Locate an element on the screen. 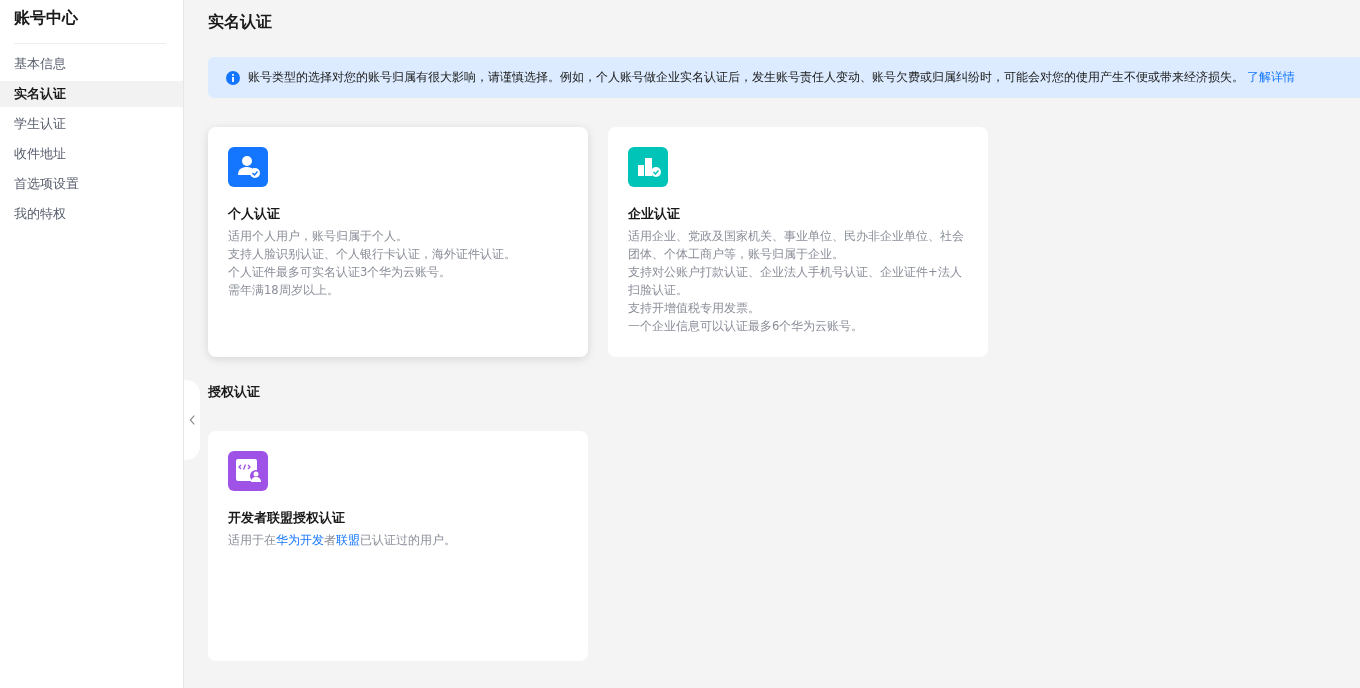 The image size is (1360, 688). notice-text: 账号类型的选择对您的账号归属有很大影响，请谨慎选择。例如，个人账号做企业实名认证后，发生账号责任人变动、账号欠费或归属纠纷时，可能会对您的使用产生不便或带来经济损失。 了解详情 is located at coordinates (771, 77).